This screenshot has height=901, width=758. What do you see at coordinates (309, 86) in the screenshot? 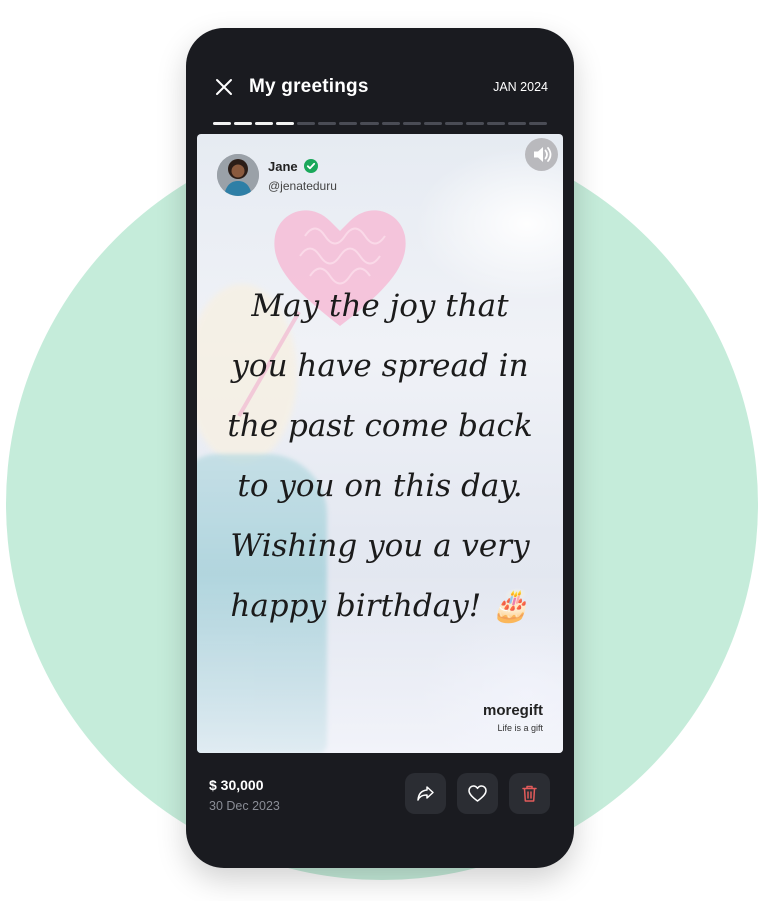
I see `page-title: My greetings` at bounding box center [309, 86].